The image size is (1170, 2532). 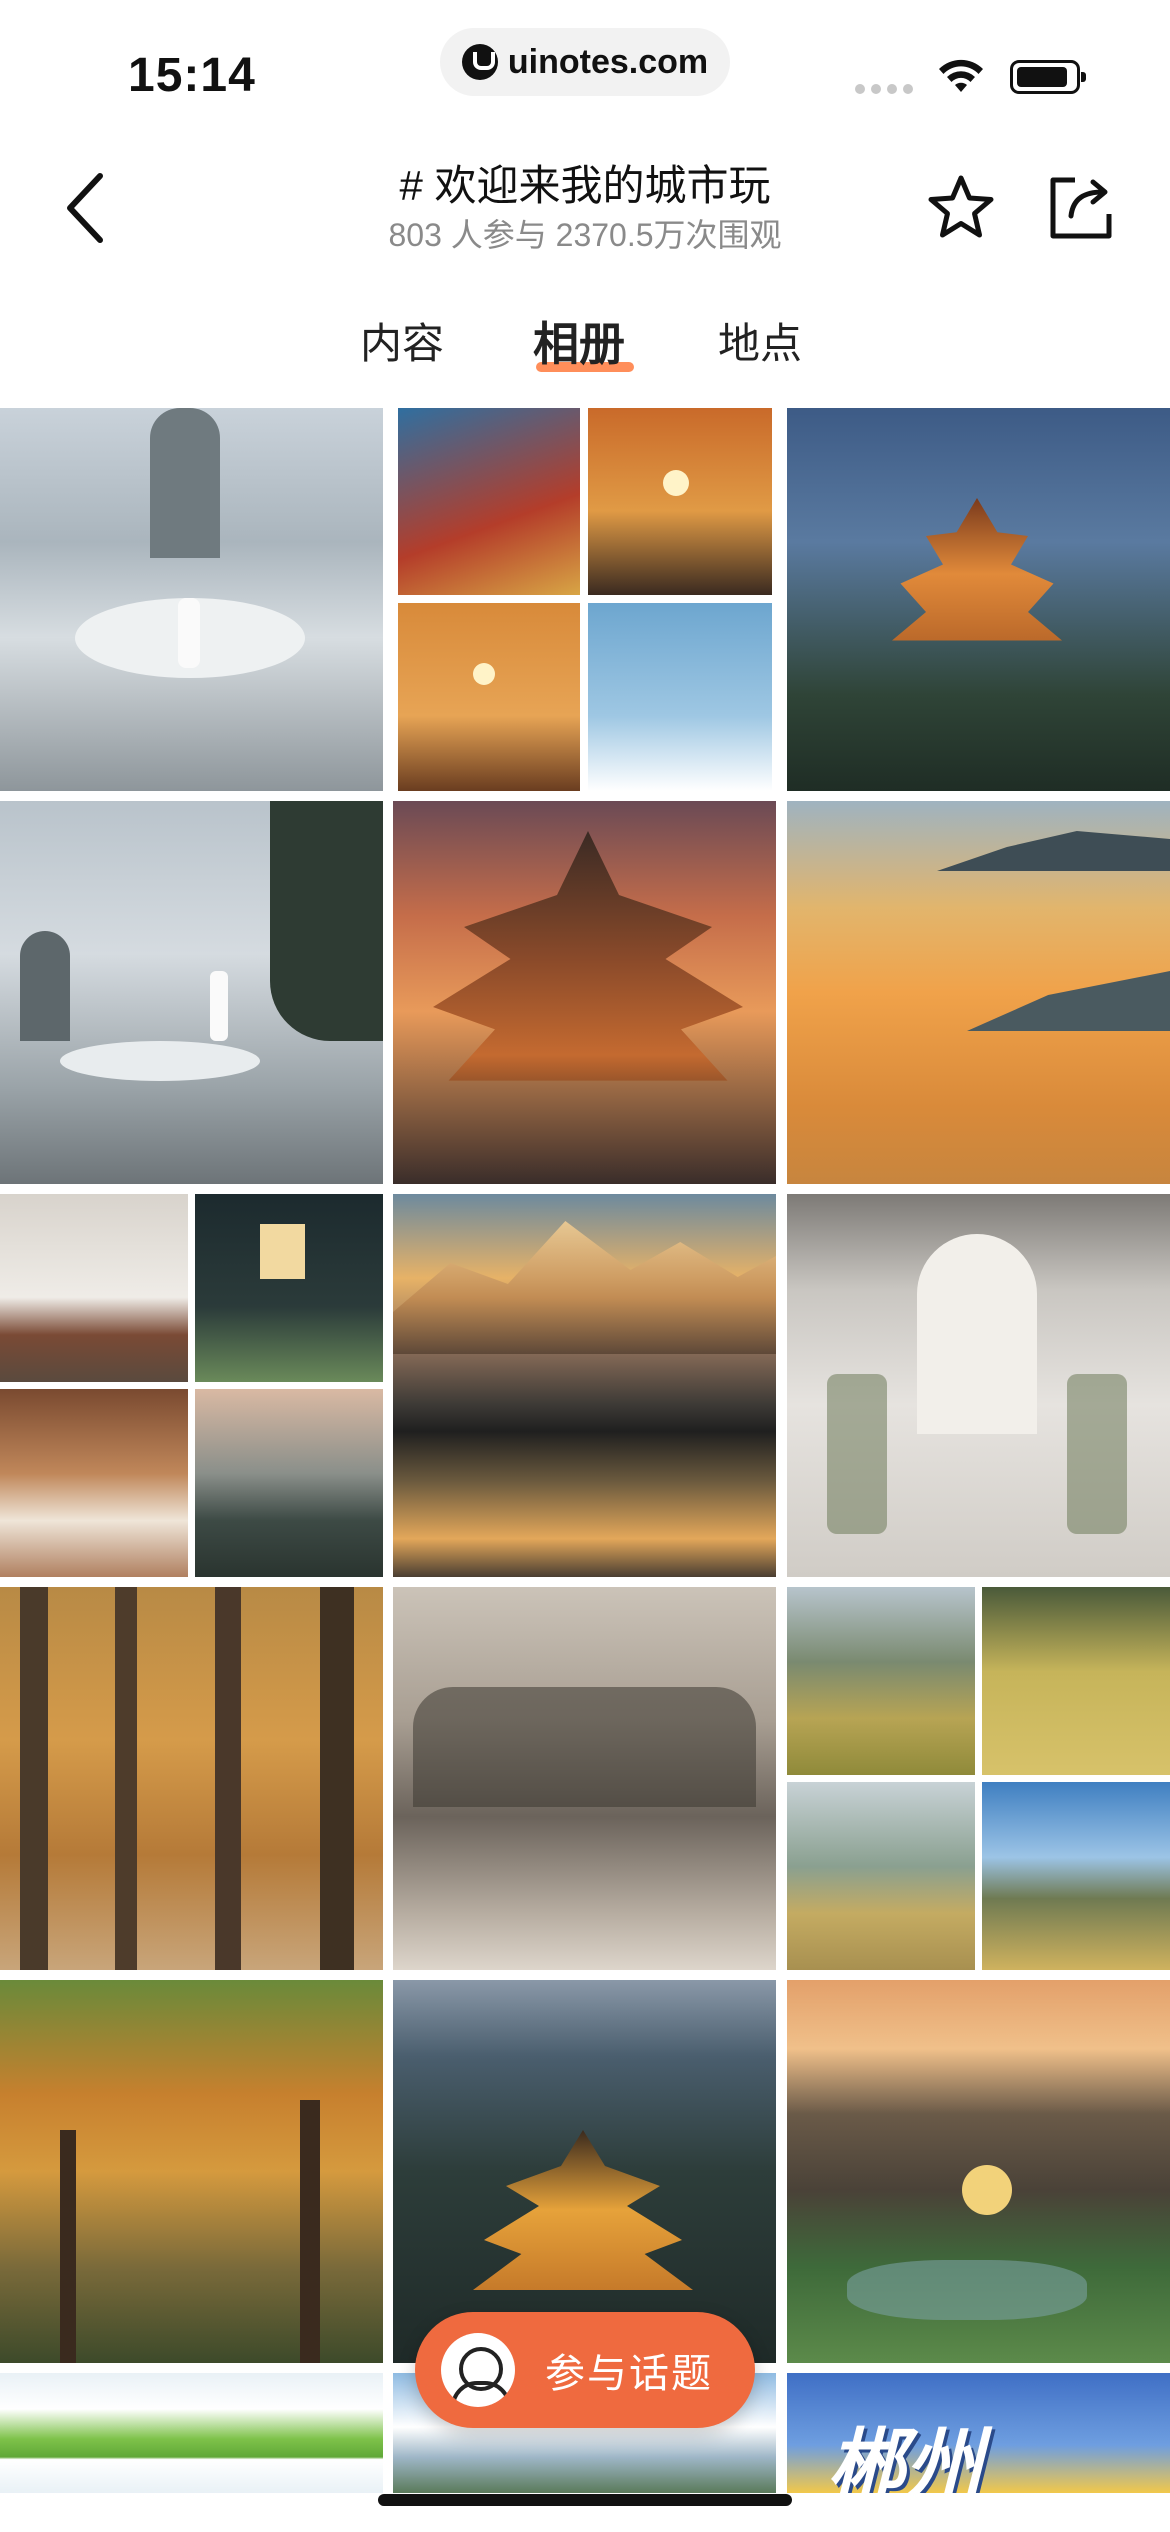 I want to click on join-topic-label: 参与话题, so click(x=629, y=2374).